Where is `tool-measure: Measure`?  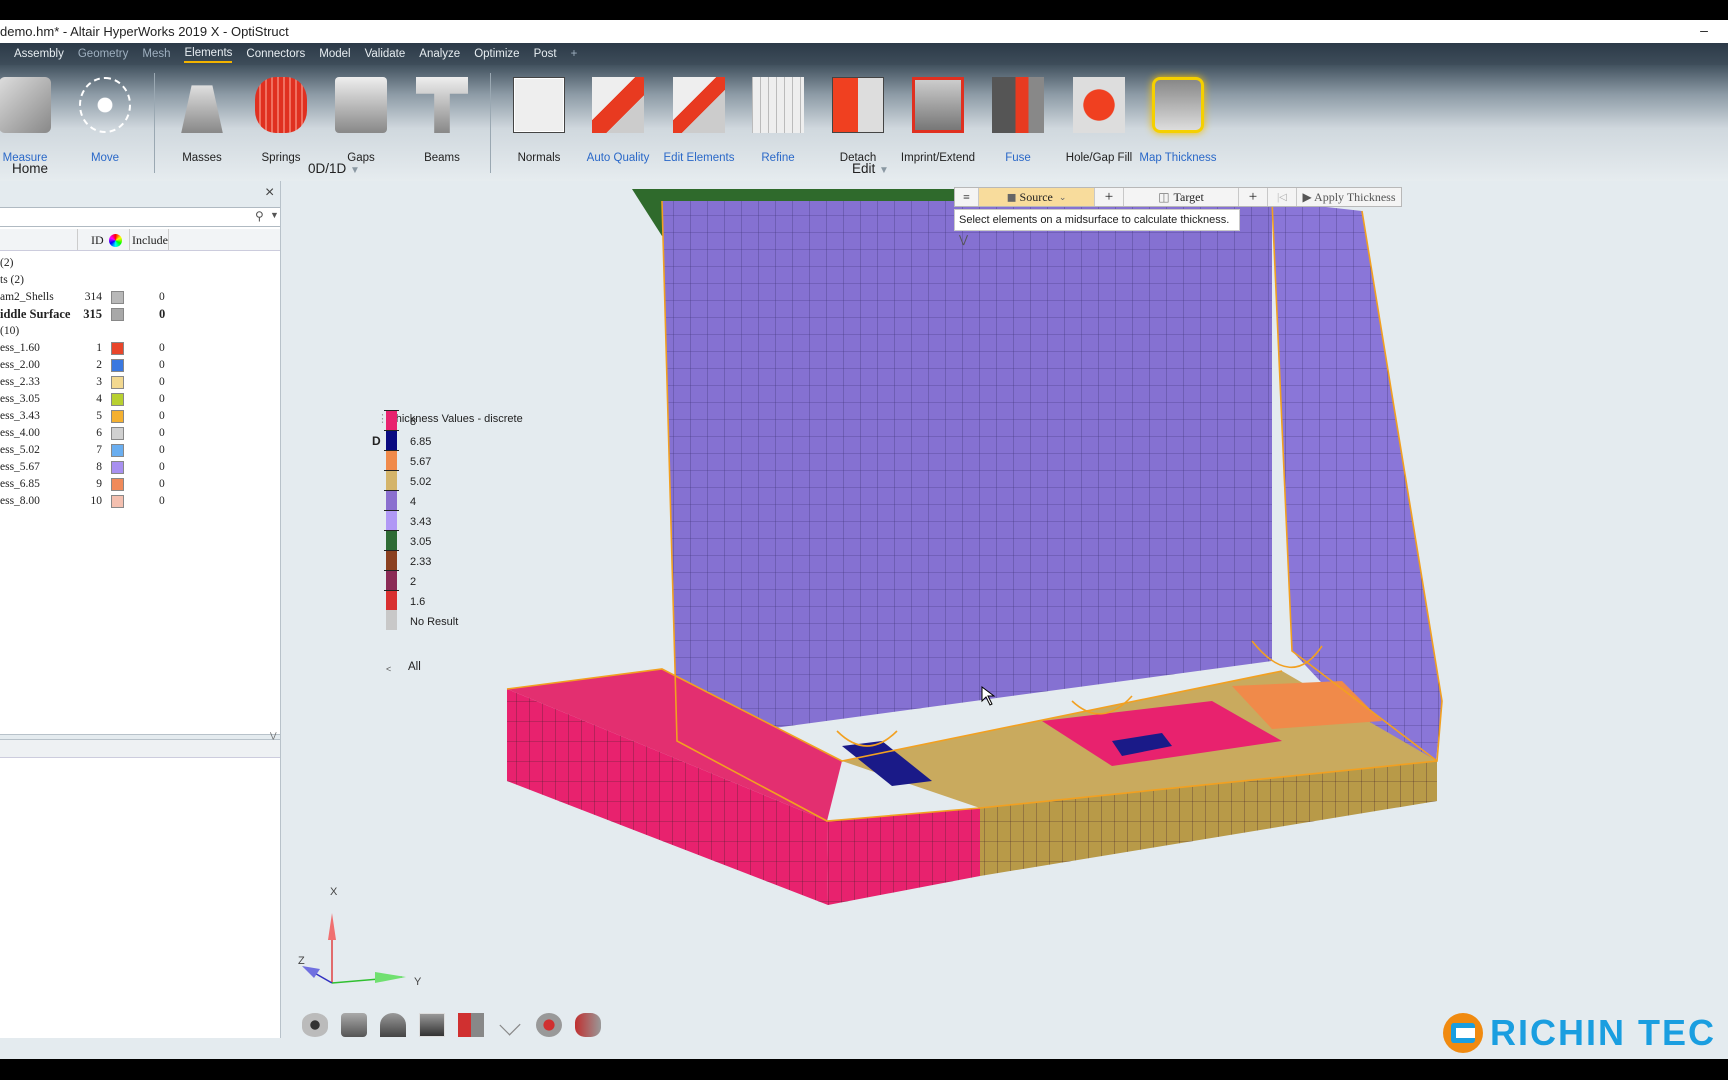 tool-measure: Measure is located at coordinates (32, 120).